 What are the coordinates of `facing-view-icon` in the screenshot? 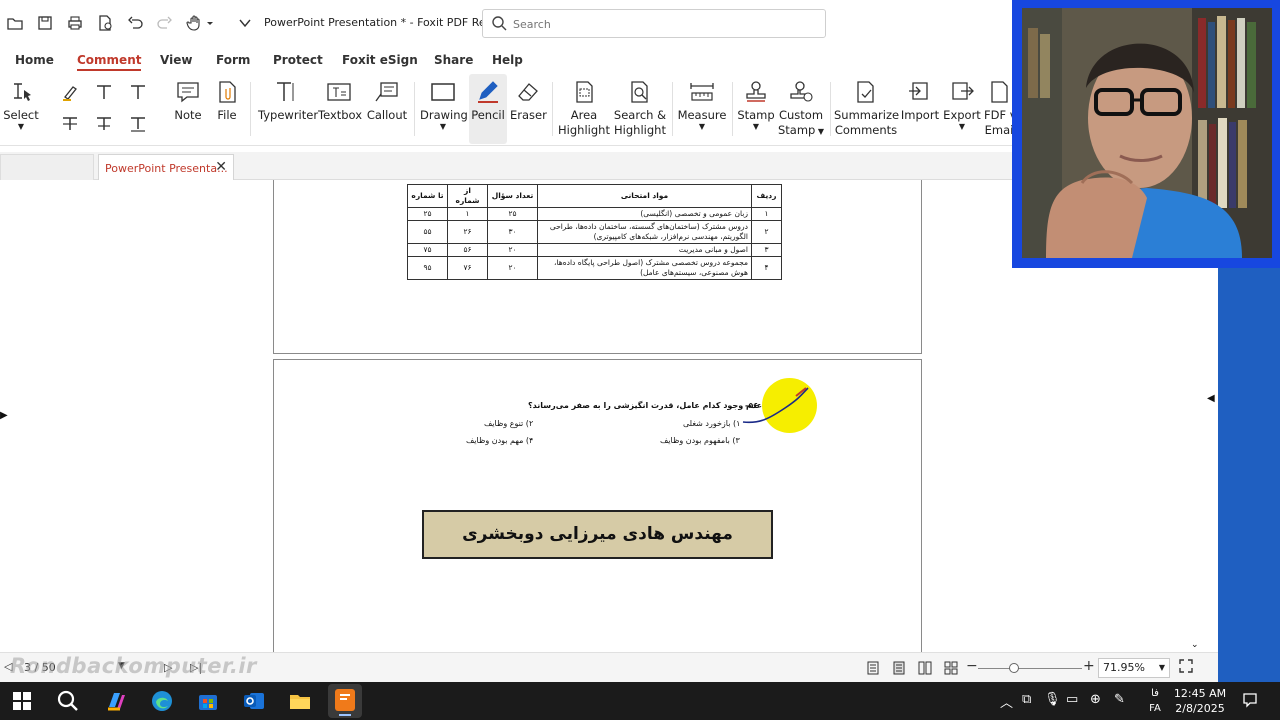 It's located at (925, 669).